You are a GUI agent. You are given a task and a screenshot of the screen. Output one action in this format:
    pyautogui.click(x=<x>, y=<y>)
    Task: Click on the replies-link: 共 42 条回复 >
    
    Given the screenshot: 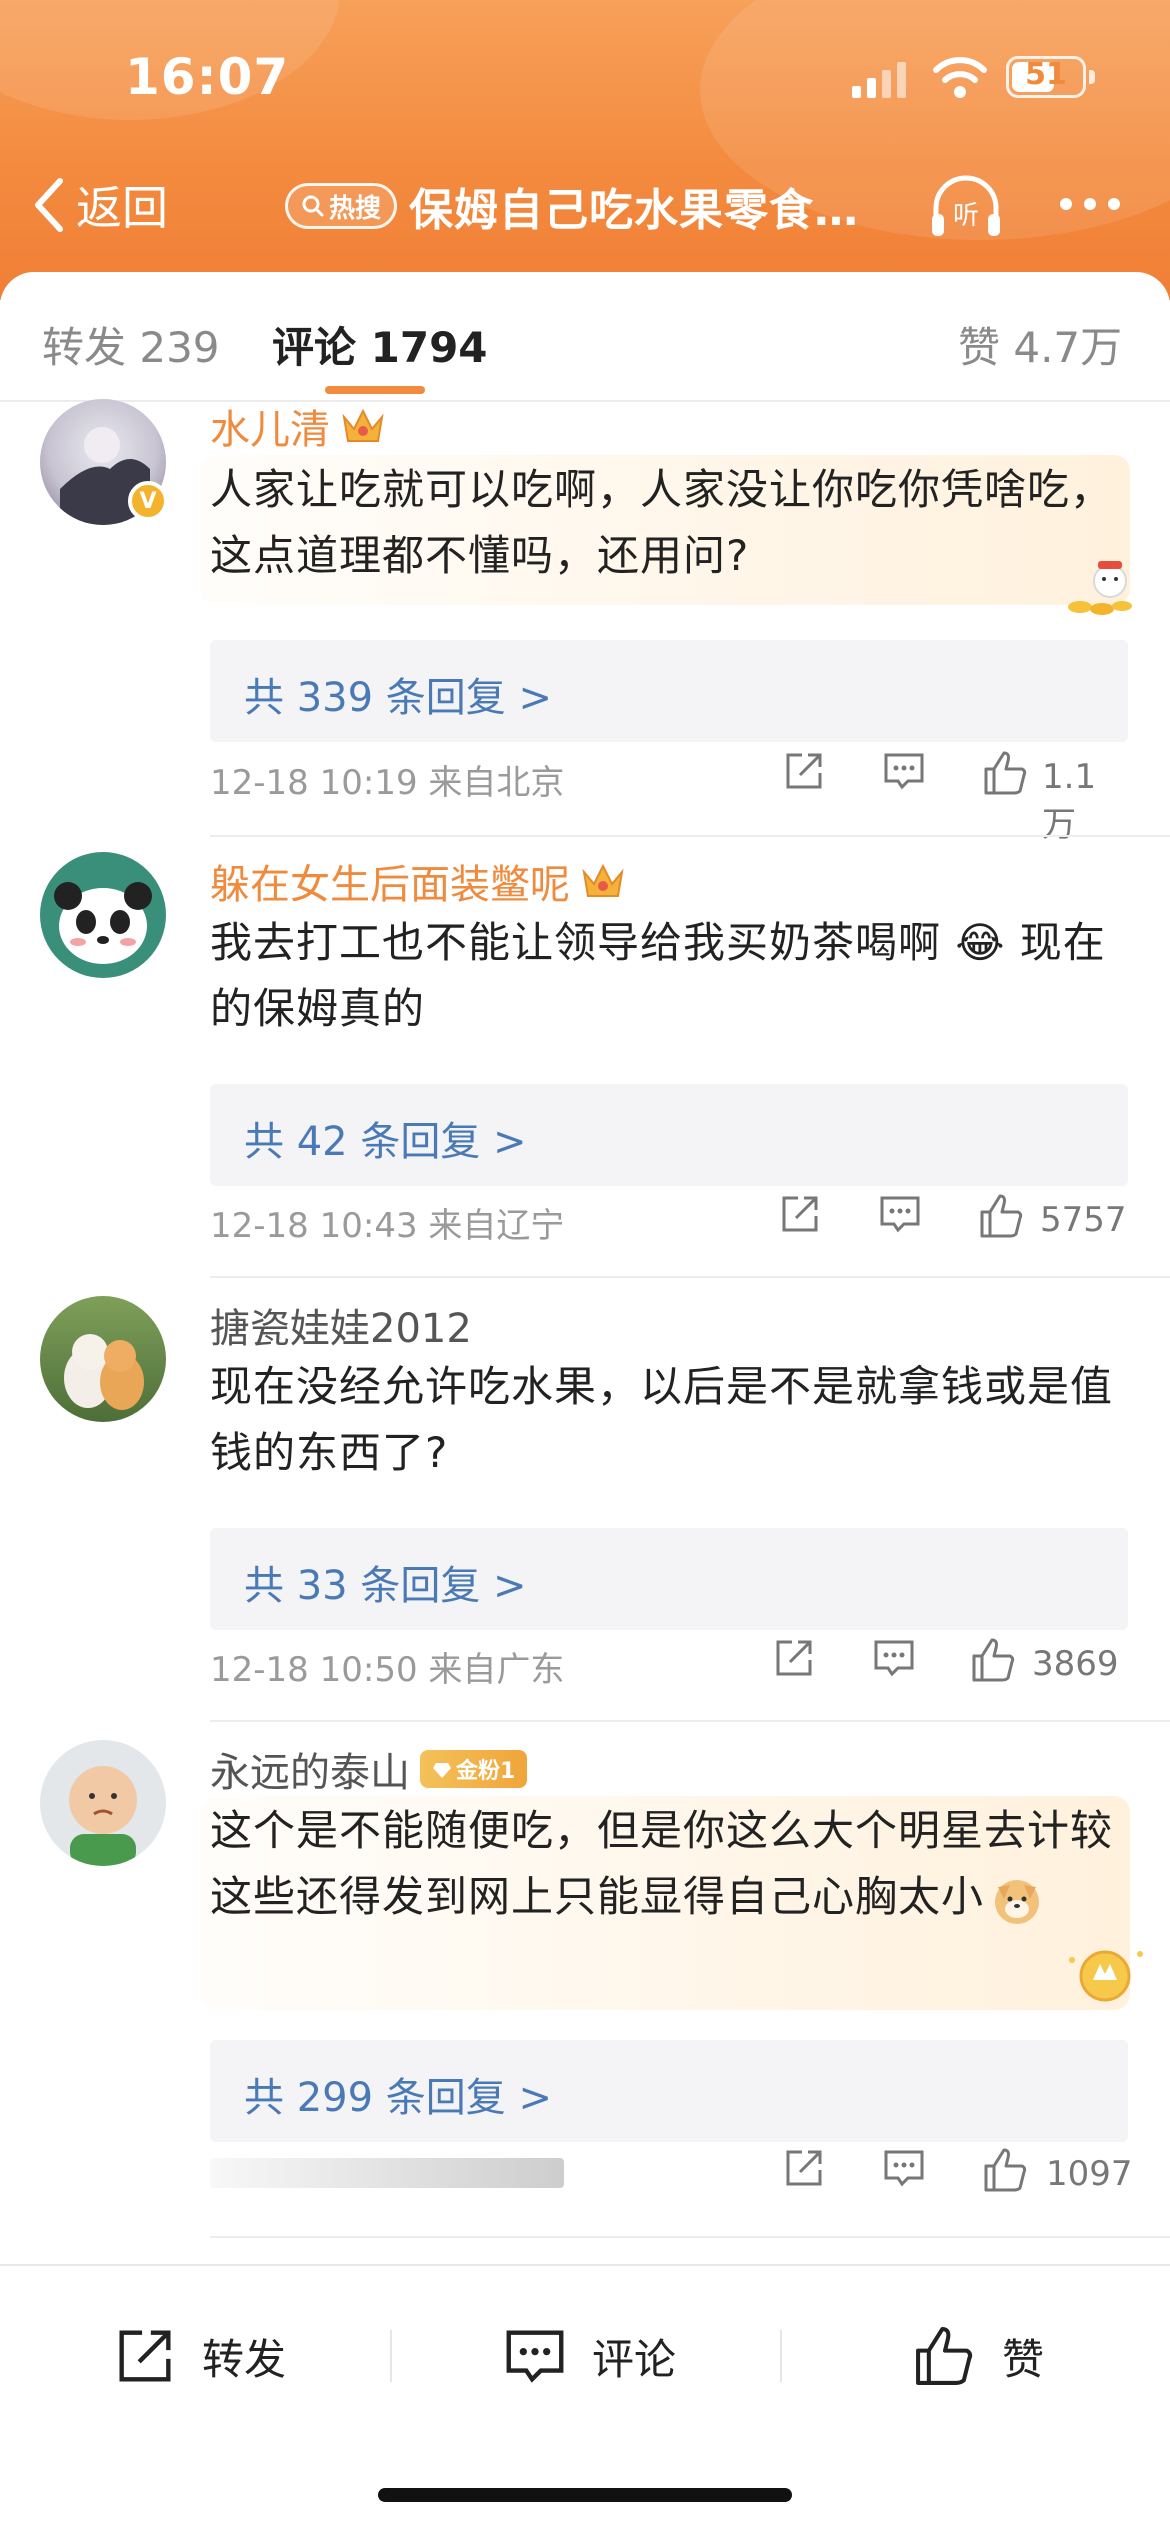 What is the action you would take?
    pyautogui.click(x=669, y=1135)
    